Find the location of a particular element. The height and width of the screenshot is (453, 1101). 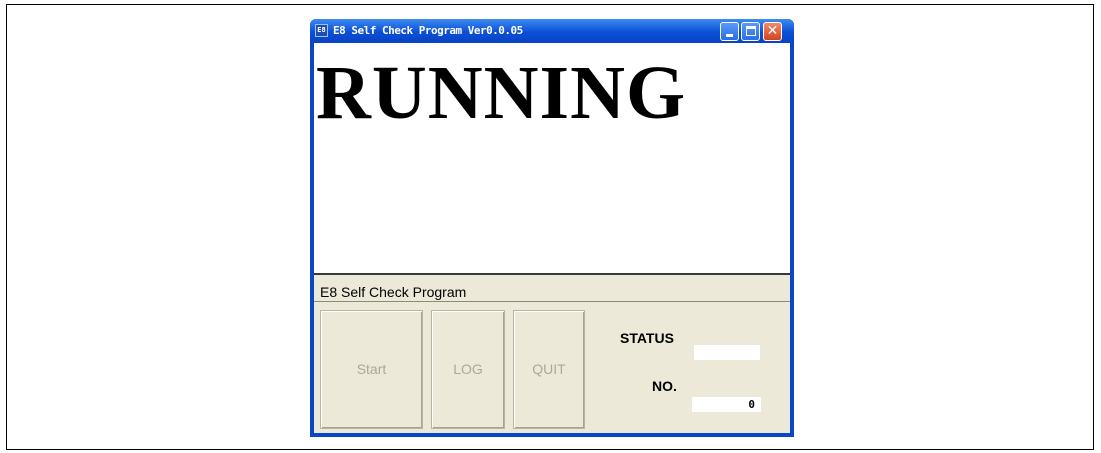

status-field is located at coordinates (727, 352).